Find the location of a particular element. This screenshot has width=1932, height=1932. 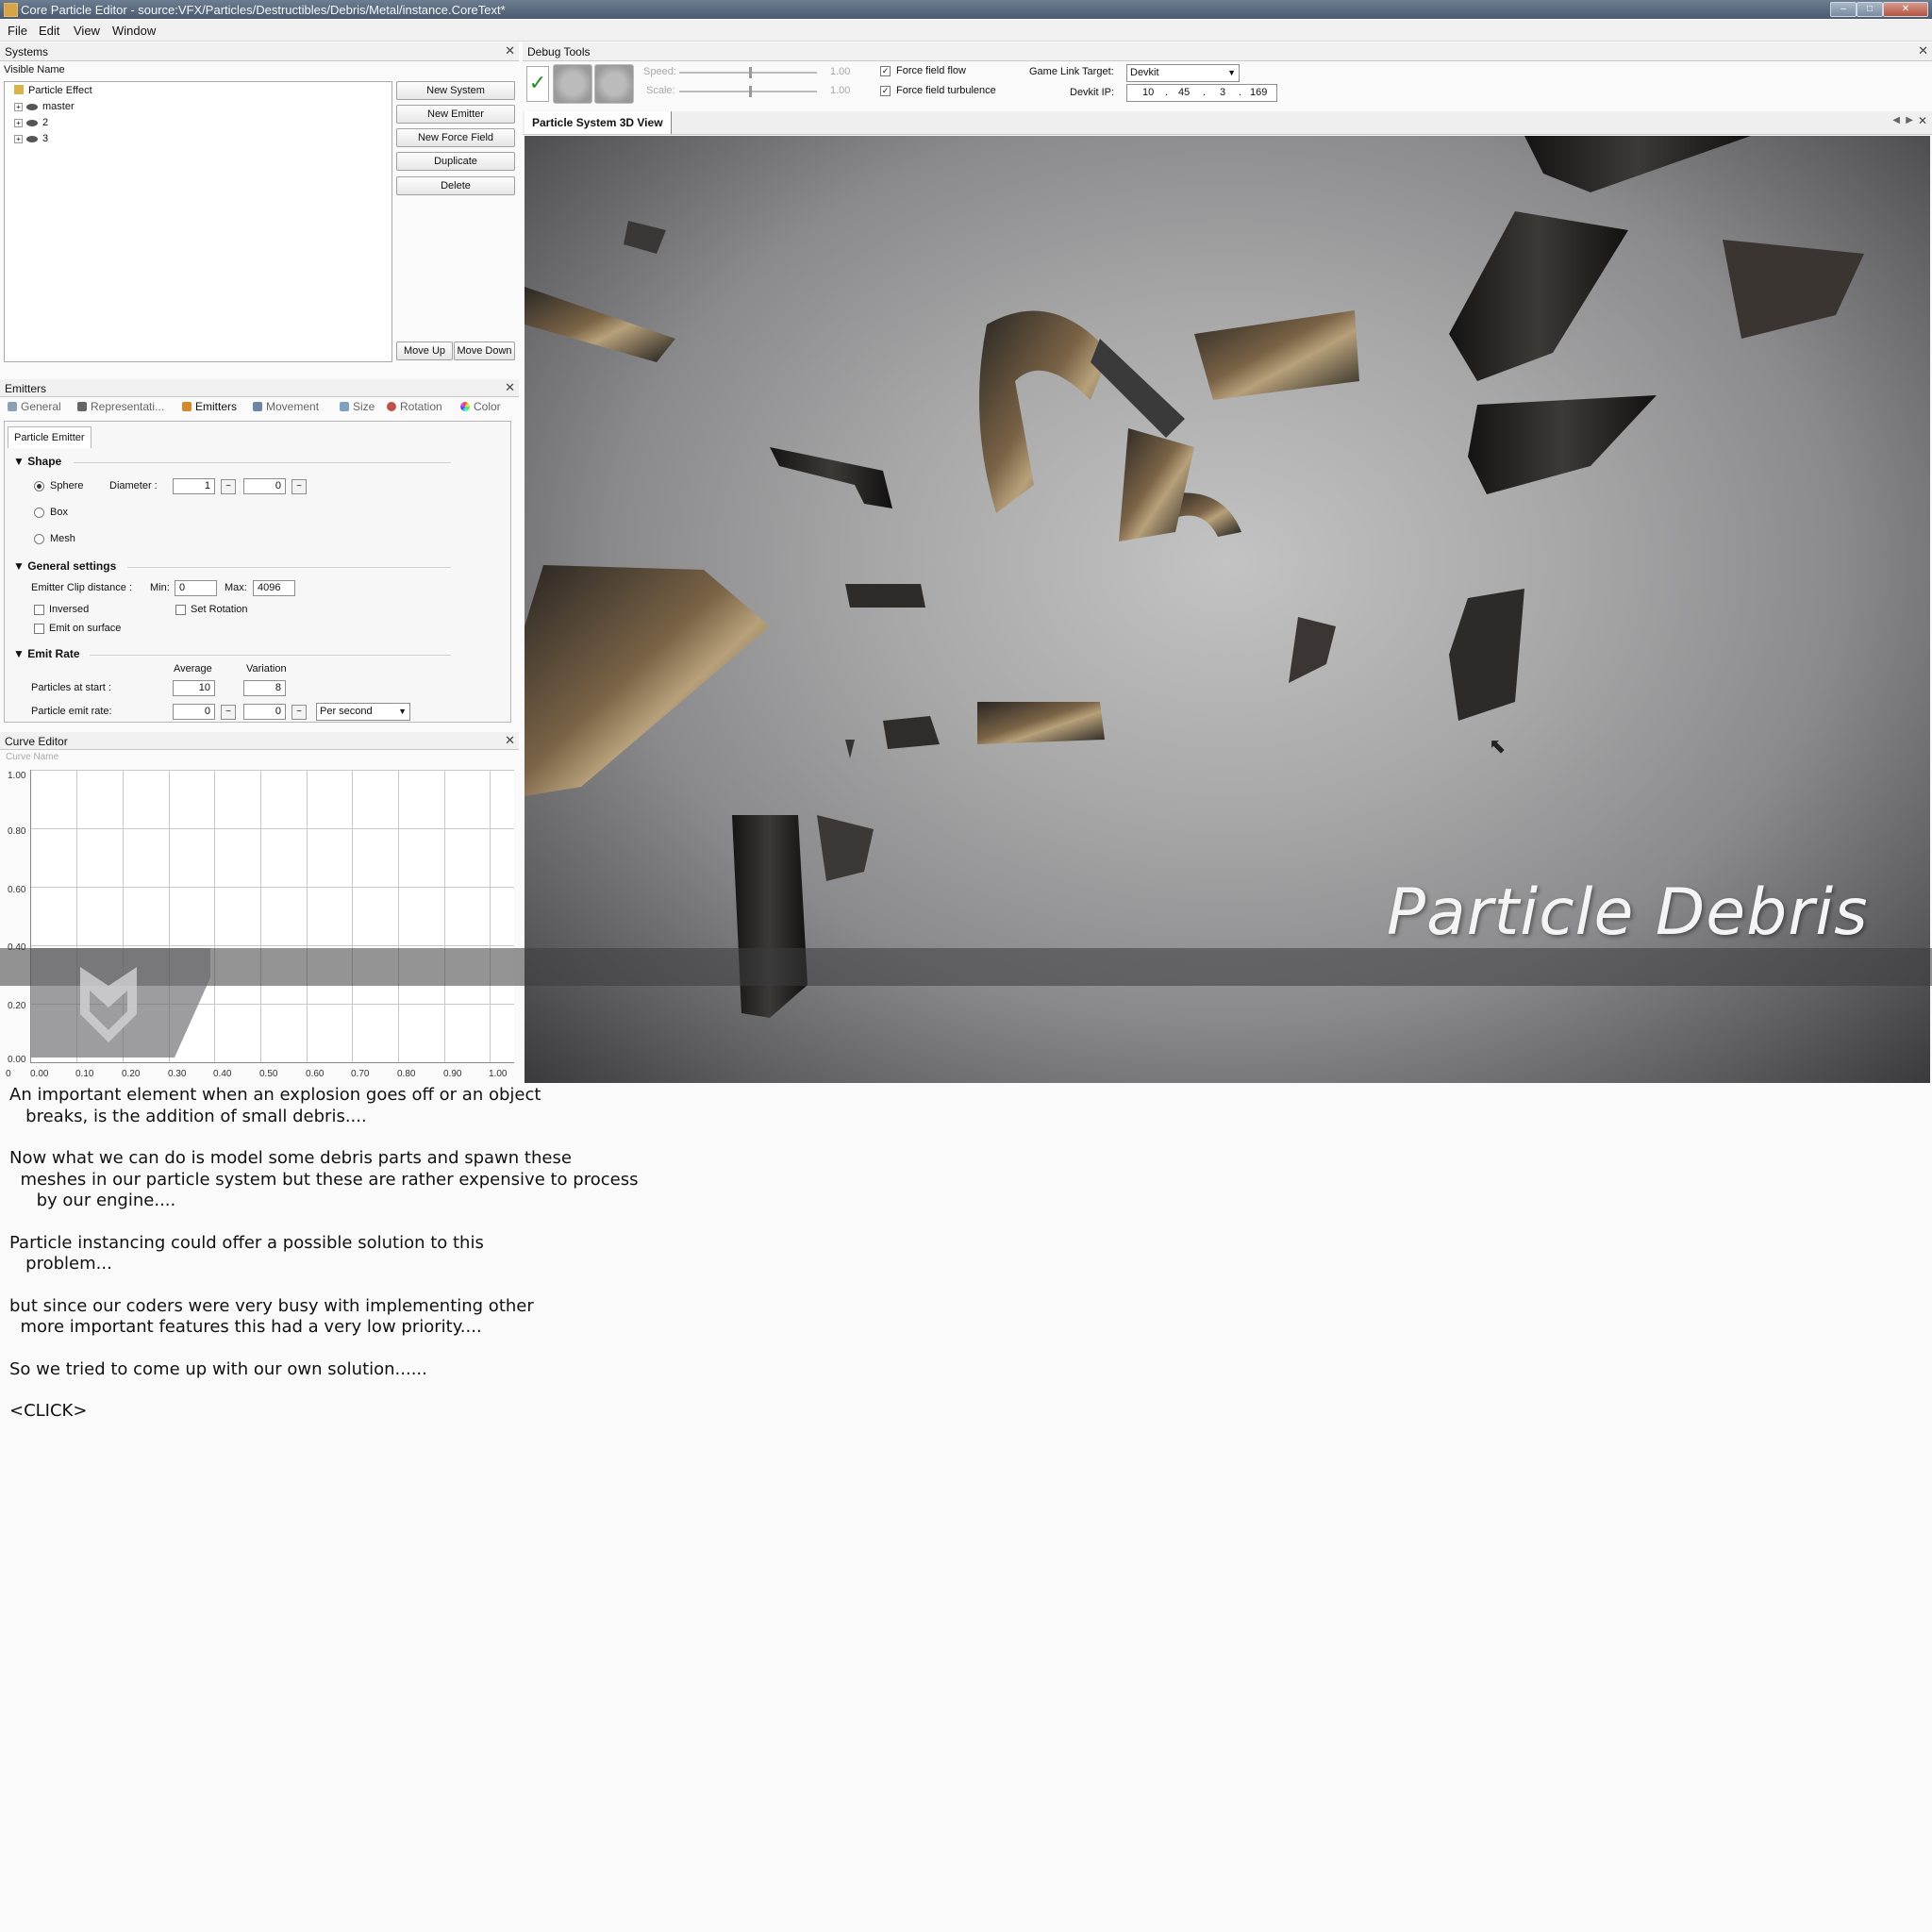

x-tick: 0.40 is located at coordinates (223, 1074).